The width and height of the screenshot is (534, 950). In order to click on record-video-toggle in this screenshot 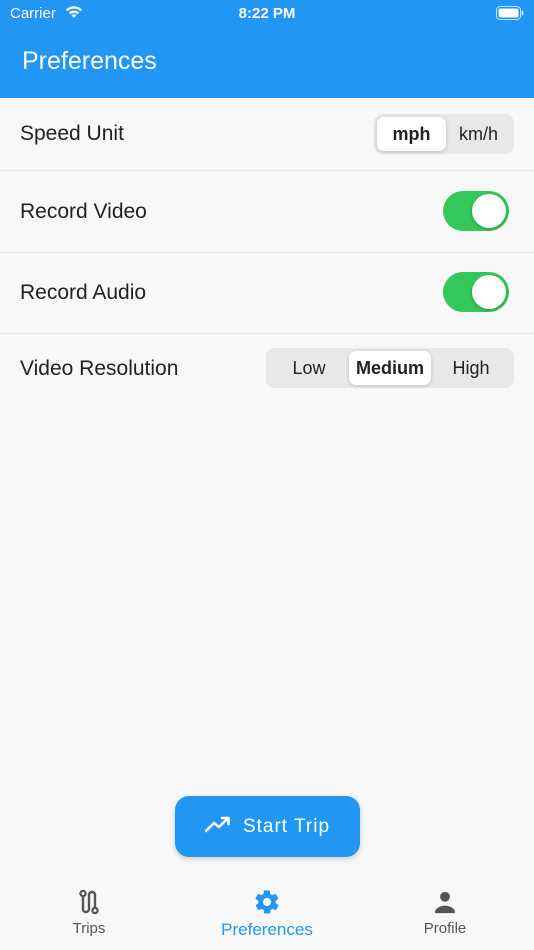, I will do `click(476, 211)`.